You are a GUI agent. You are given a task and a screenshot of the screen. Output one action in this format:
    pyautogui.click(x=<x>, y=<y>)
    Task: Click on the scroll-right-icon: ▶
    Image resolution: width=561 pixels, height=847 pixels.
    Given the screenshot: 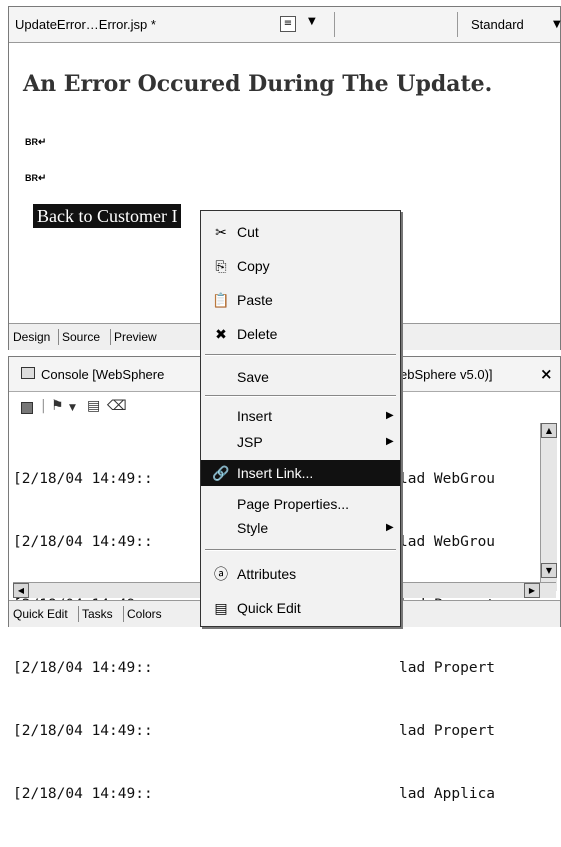 What is the action you would take?
    pyautogui.click(x=532, y=590)
    